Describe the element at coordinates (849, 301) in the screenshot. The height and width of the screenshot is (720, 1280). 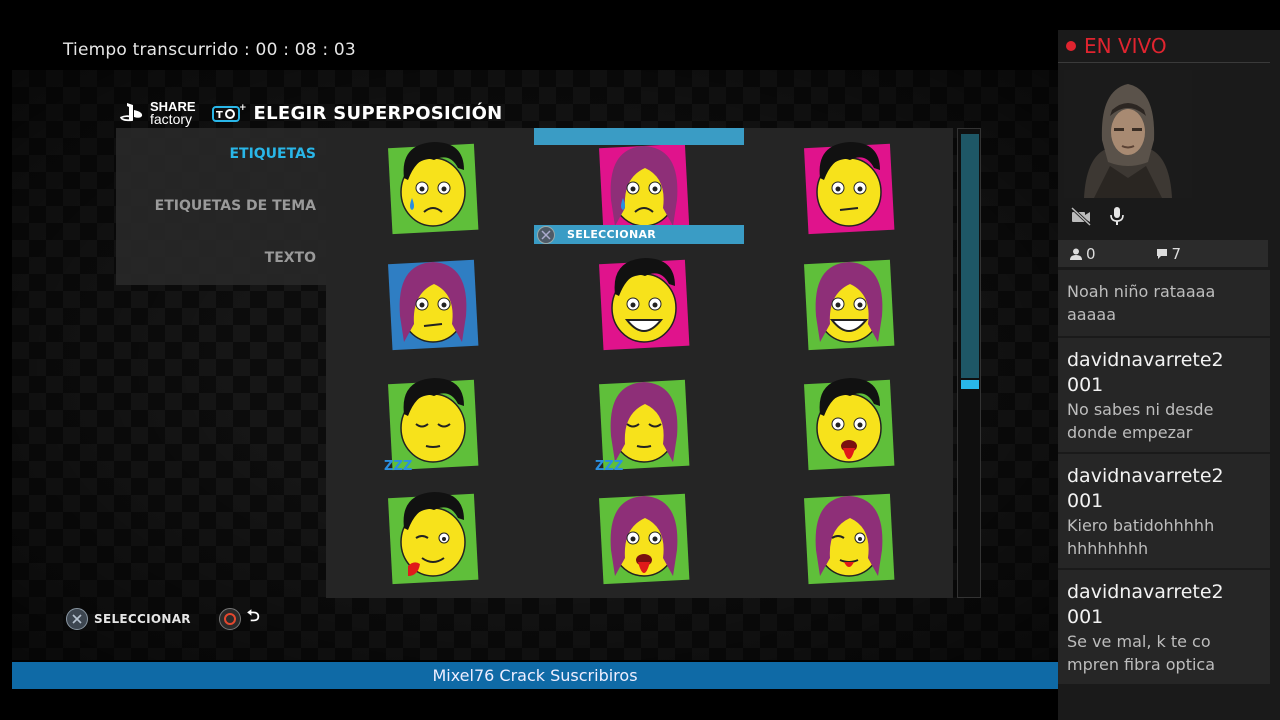
I see `sticker-girl-grin` at that location.